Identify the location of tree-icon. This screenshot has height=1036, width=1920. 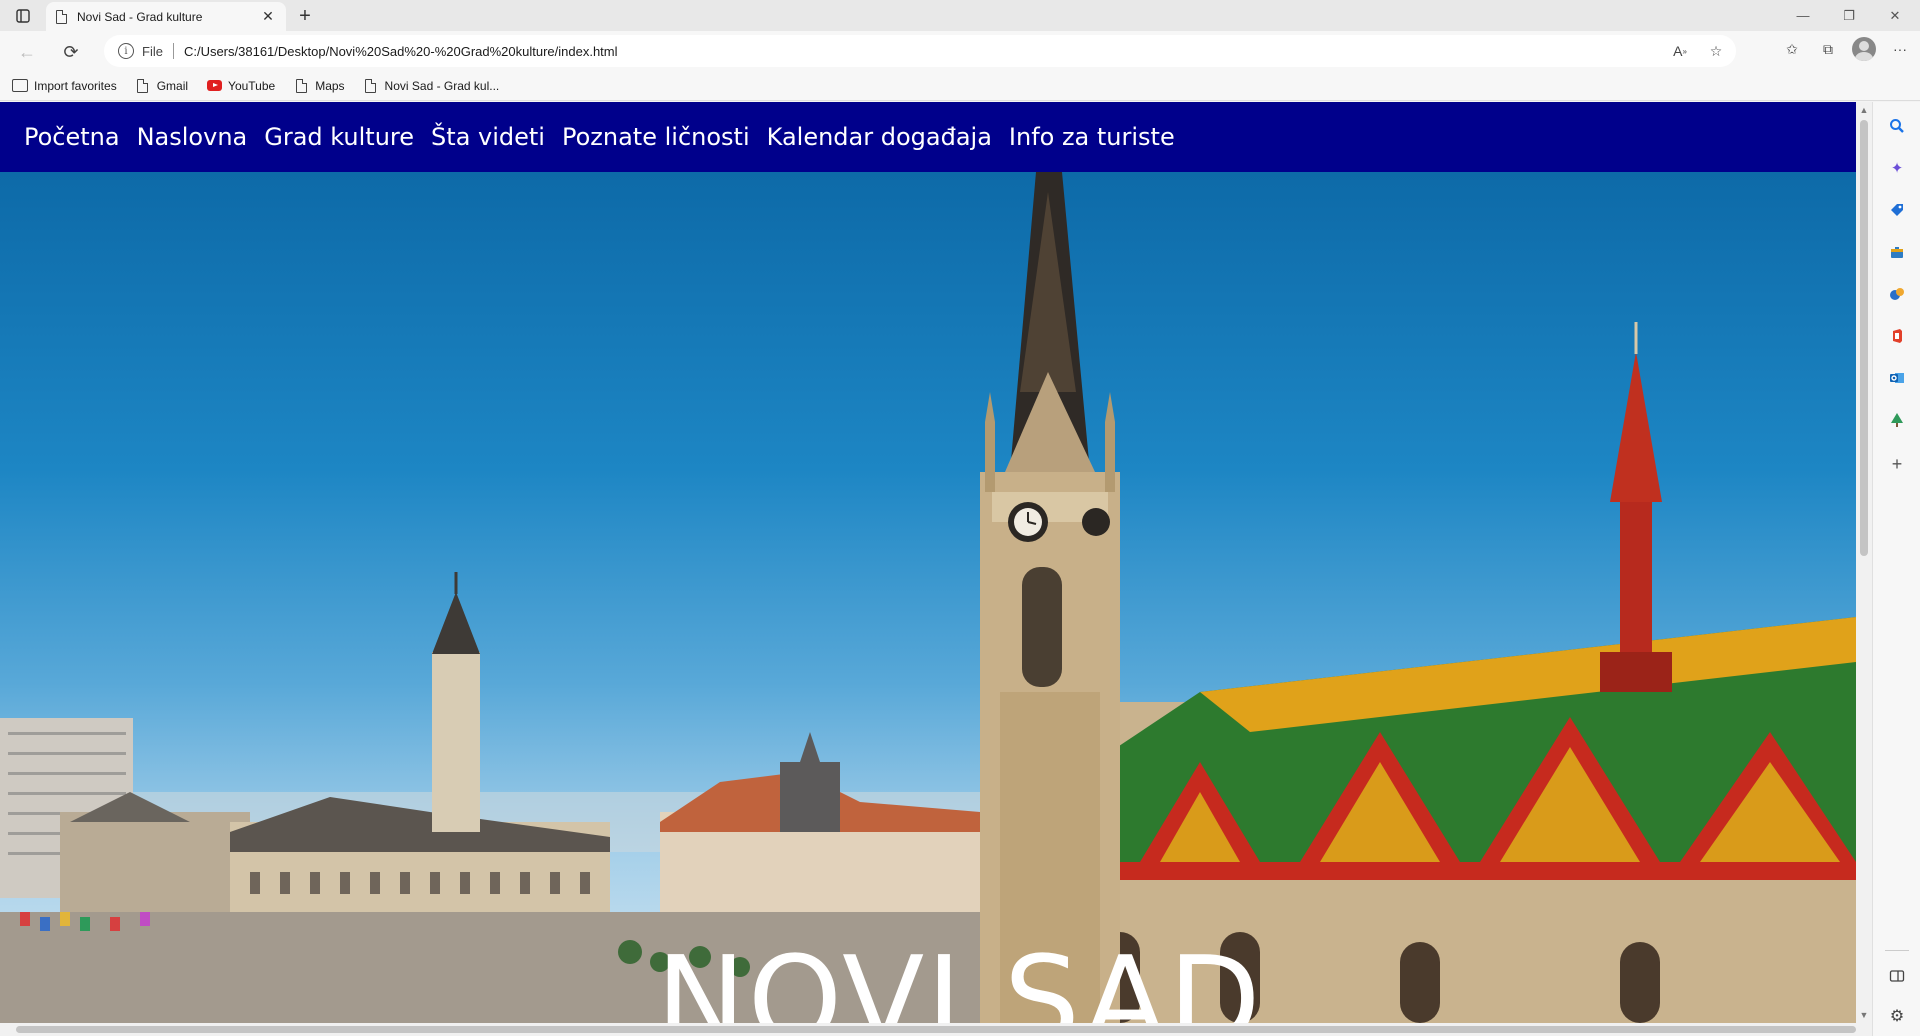
(1897, 420).